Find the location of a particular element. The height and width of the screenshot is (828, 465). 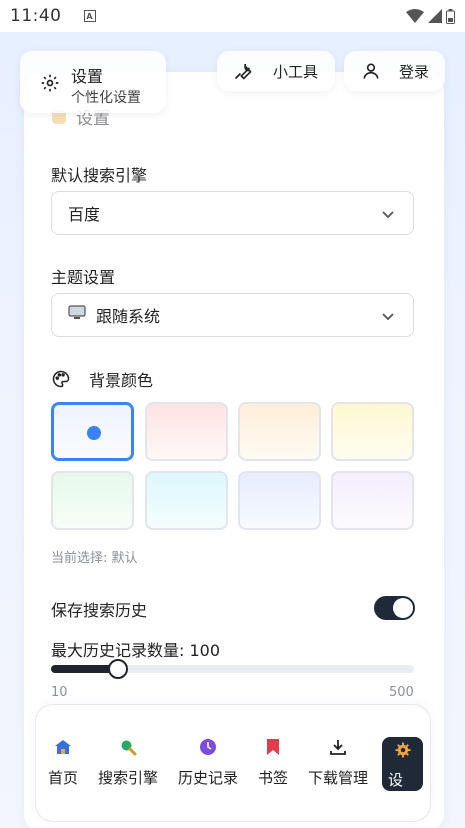

color-swatch-cyan is located at coordinates (186, 500).